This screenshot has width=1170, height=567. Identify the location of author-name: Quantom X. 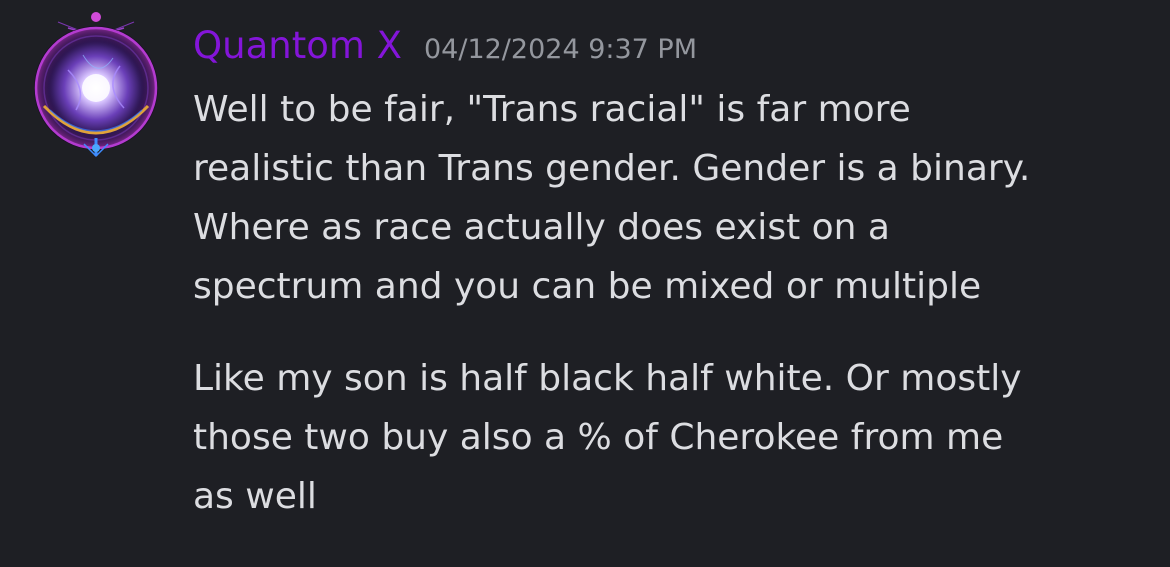
(297, 45).